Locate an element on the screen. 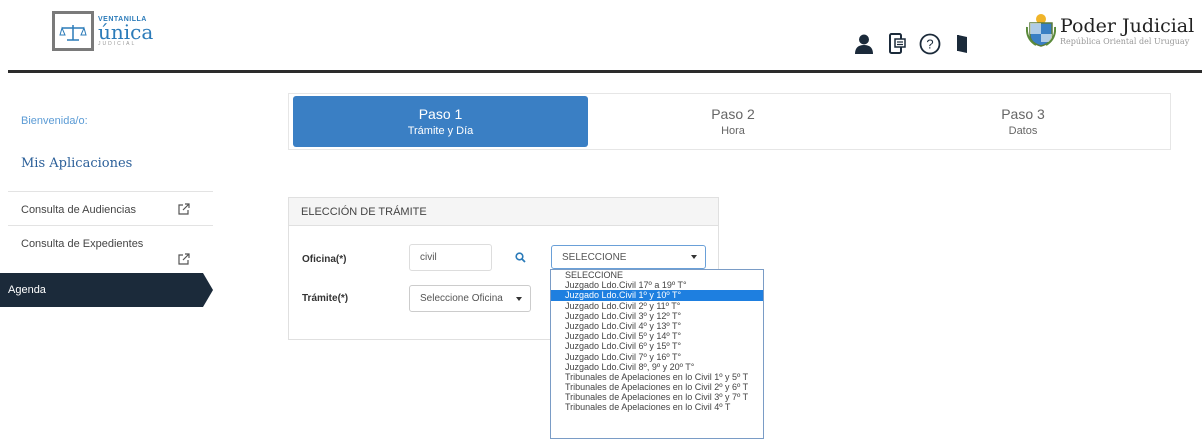 The width and height of the screenshot is (1202, 439). step-3: Paso 3 Datos is located at coordinates (1023, 121).